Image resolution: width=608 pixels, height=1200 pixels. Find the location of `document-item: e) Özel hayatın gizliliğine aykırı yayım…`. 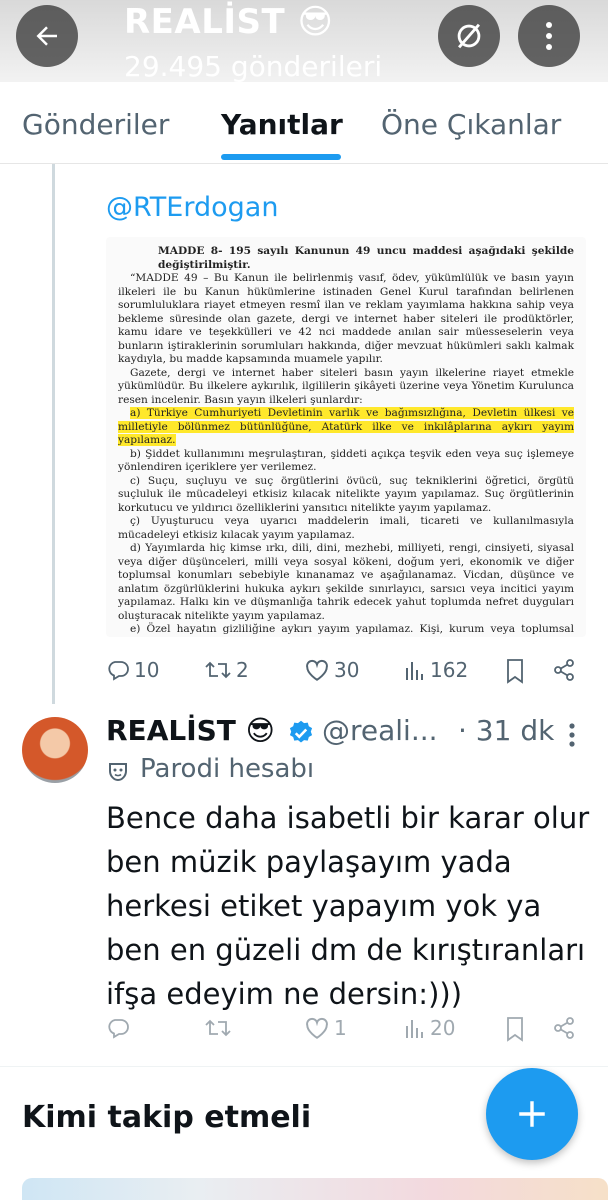

document-item: e) Özel hayatın gizliliğine aykırı yayım… is located at coordinates (346, 630).